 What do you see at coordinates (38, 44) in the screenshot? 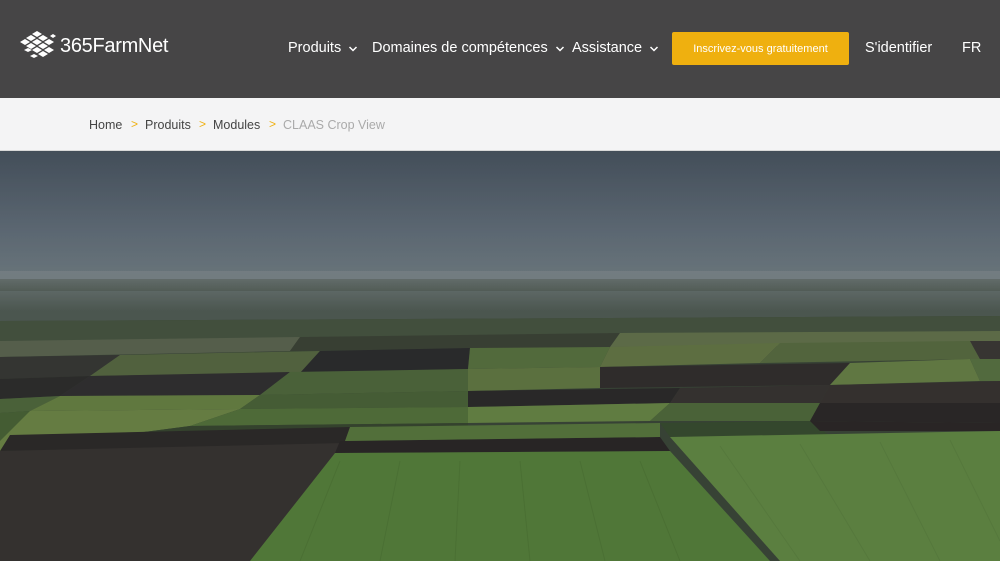
I see `farmnet-logo-icon` at bounding box center [38, 44].